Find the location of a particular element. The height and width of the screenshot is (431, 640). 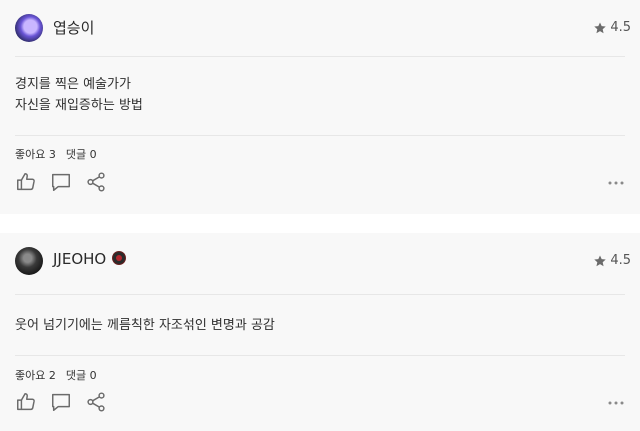

like-count: 좋아요 2 is located at coordinates (35, 375).